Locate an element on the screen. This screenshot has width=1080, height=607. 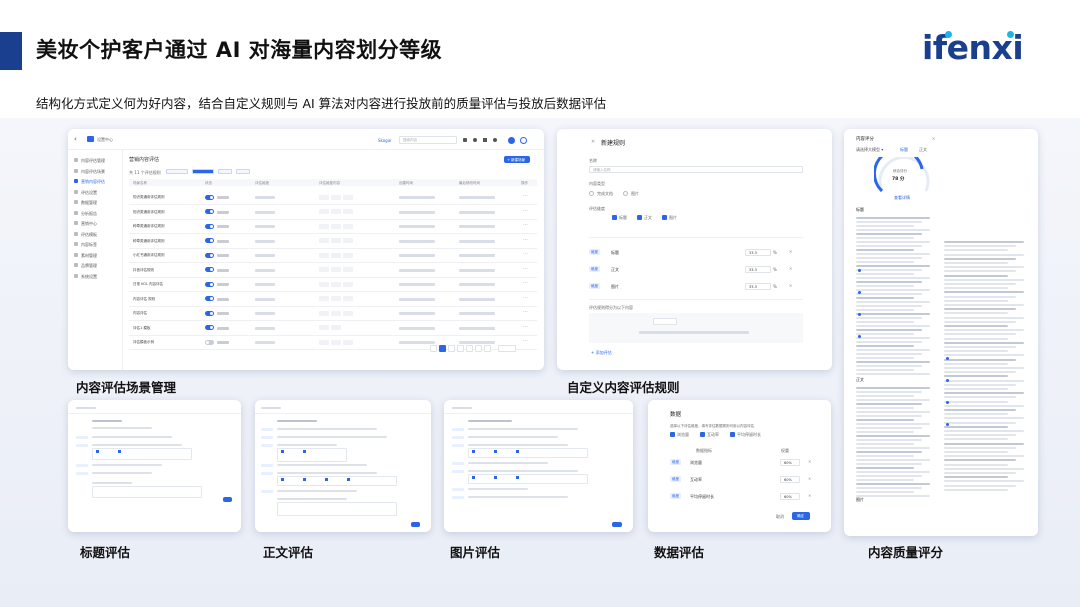
check-image is located at coordinates (664, 217).